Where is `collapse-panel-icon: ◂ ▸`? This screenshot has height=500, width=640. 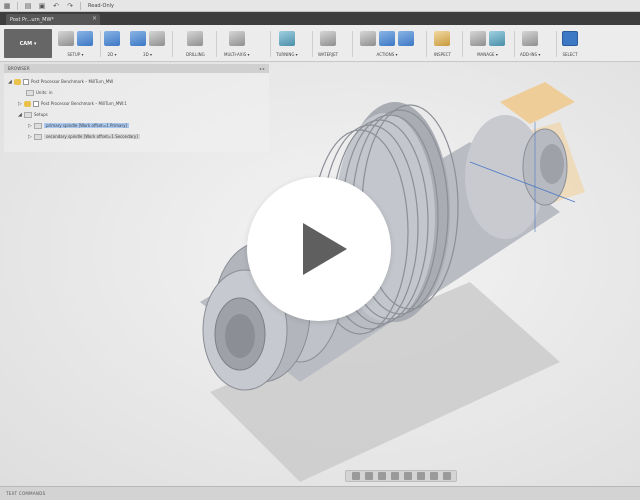 collapse-panel-icon: ◂ ▸ is located at coordinates (262, 68).